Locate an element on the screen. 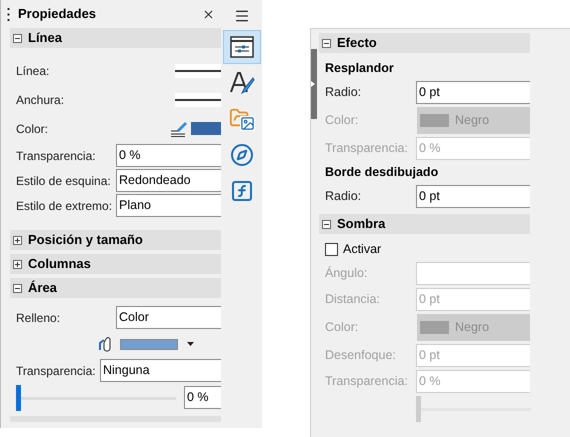  section-header: Efecto is located at coordinates (424, 43).